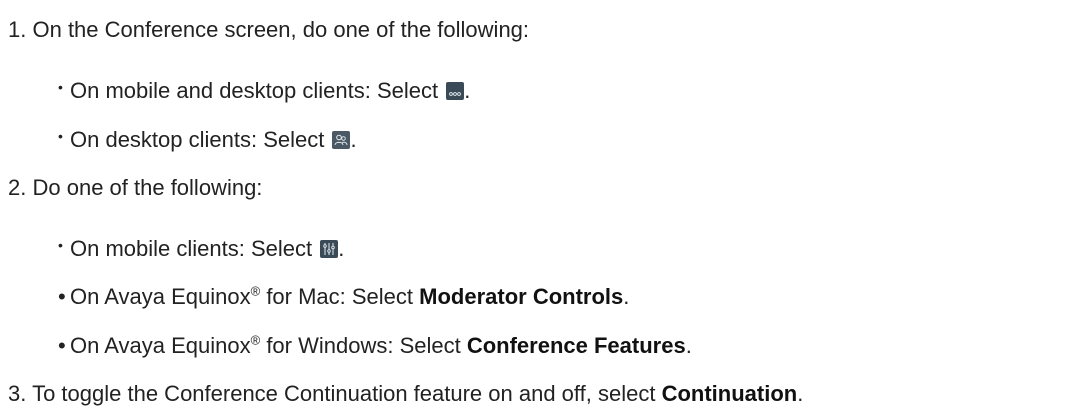 Image resolution: width=1076 pixels, height=409 pixels. I want to click on bullet-item: • On desktop clients: Select ., so click(207, 140).